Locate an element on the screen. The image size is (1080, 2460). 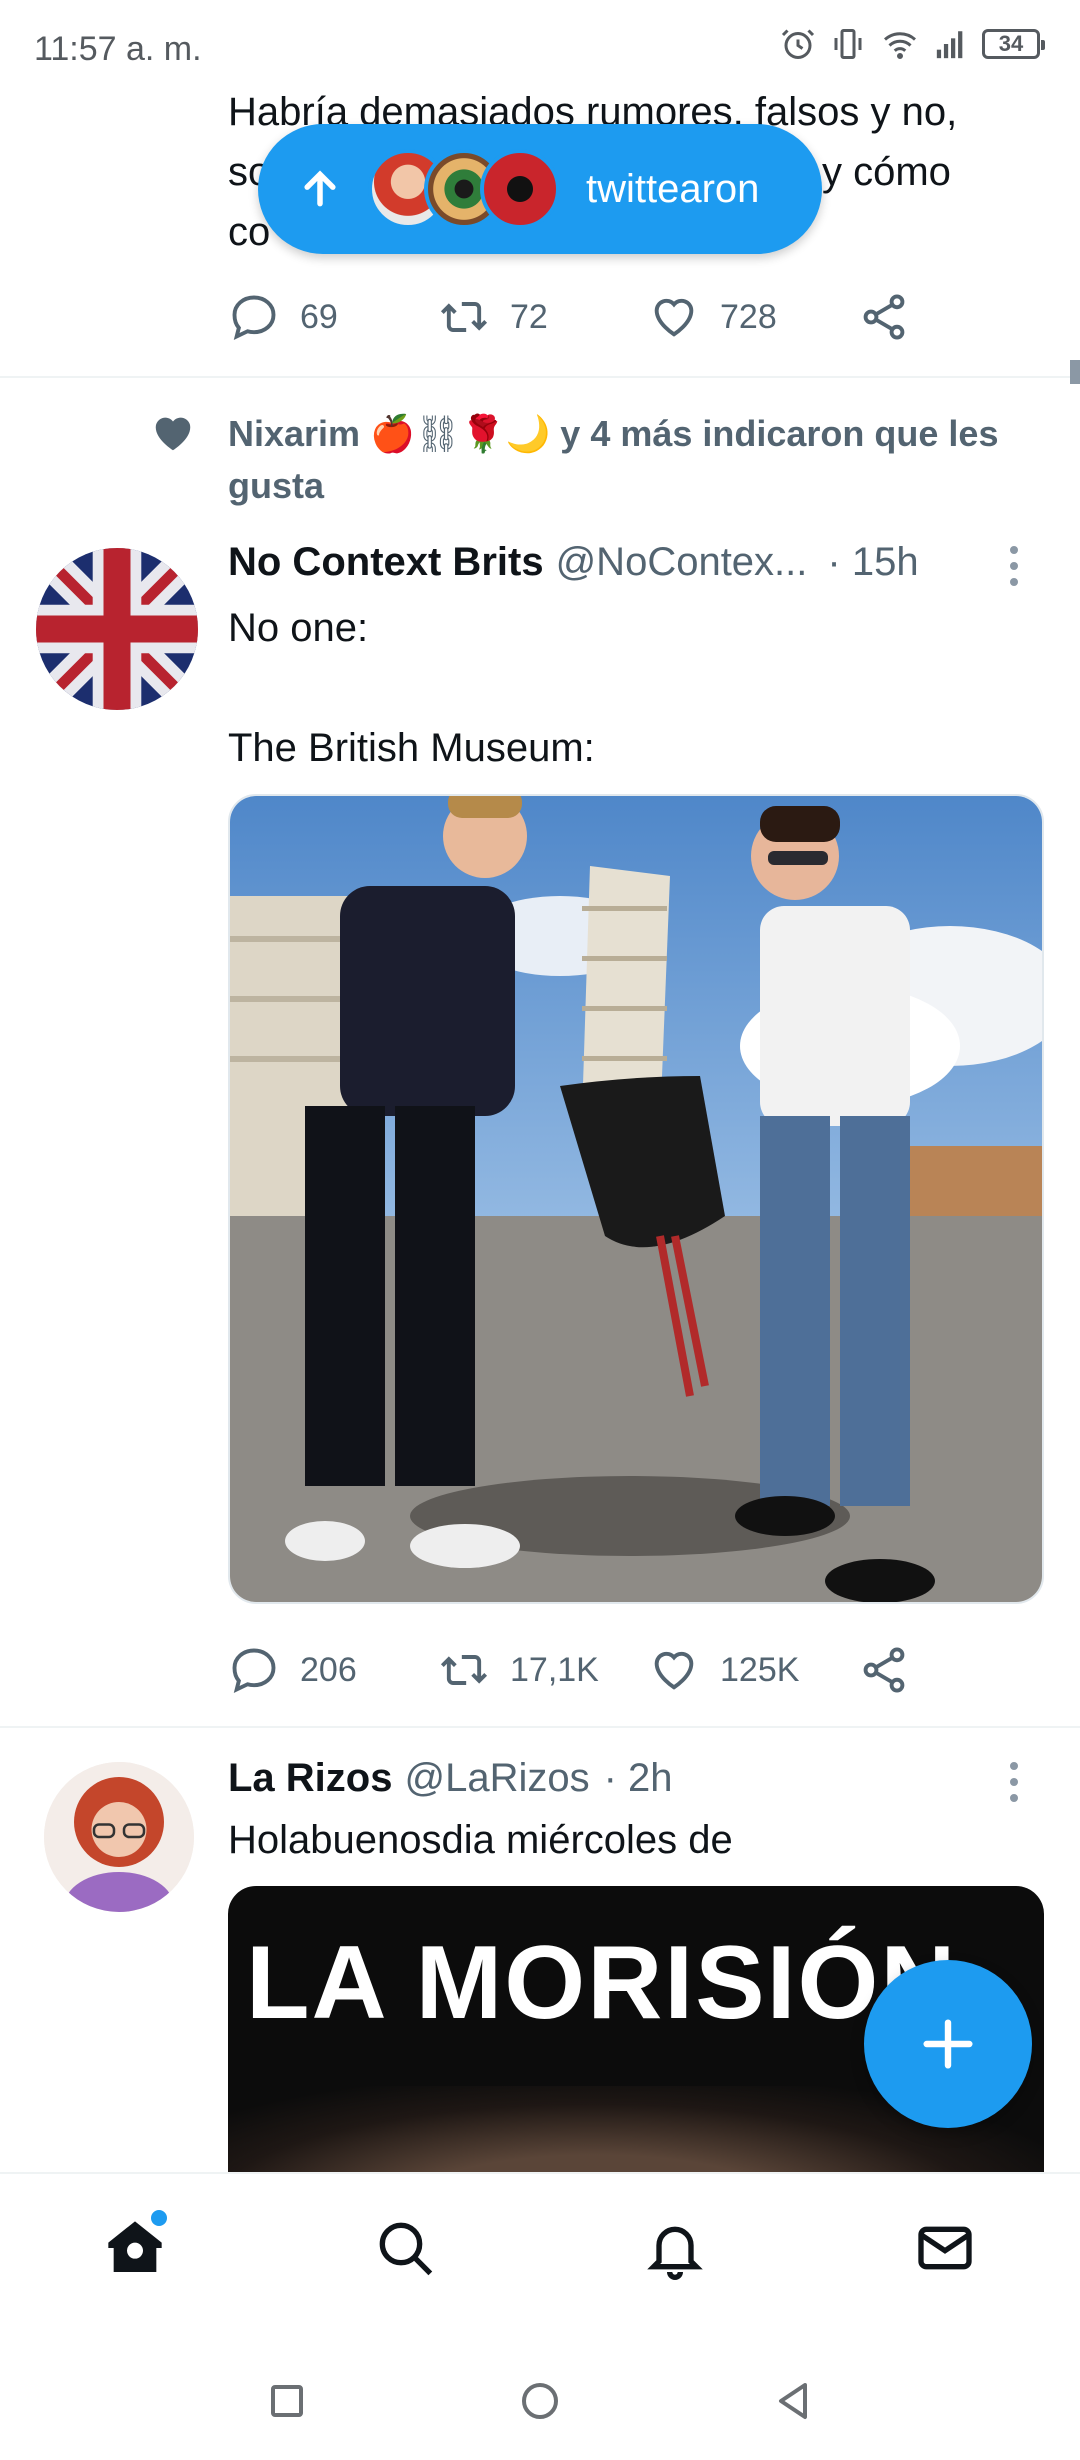
back-icon is located at coordinates (793, 2401).